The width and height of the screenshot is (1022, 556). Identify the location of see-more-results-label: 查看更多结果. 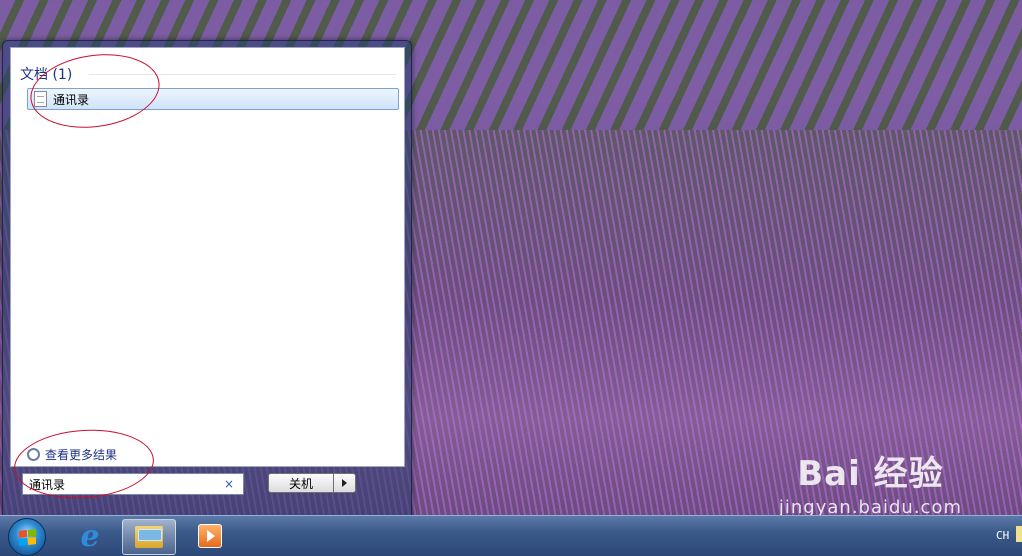
(81, 455).